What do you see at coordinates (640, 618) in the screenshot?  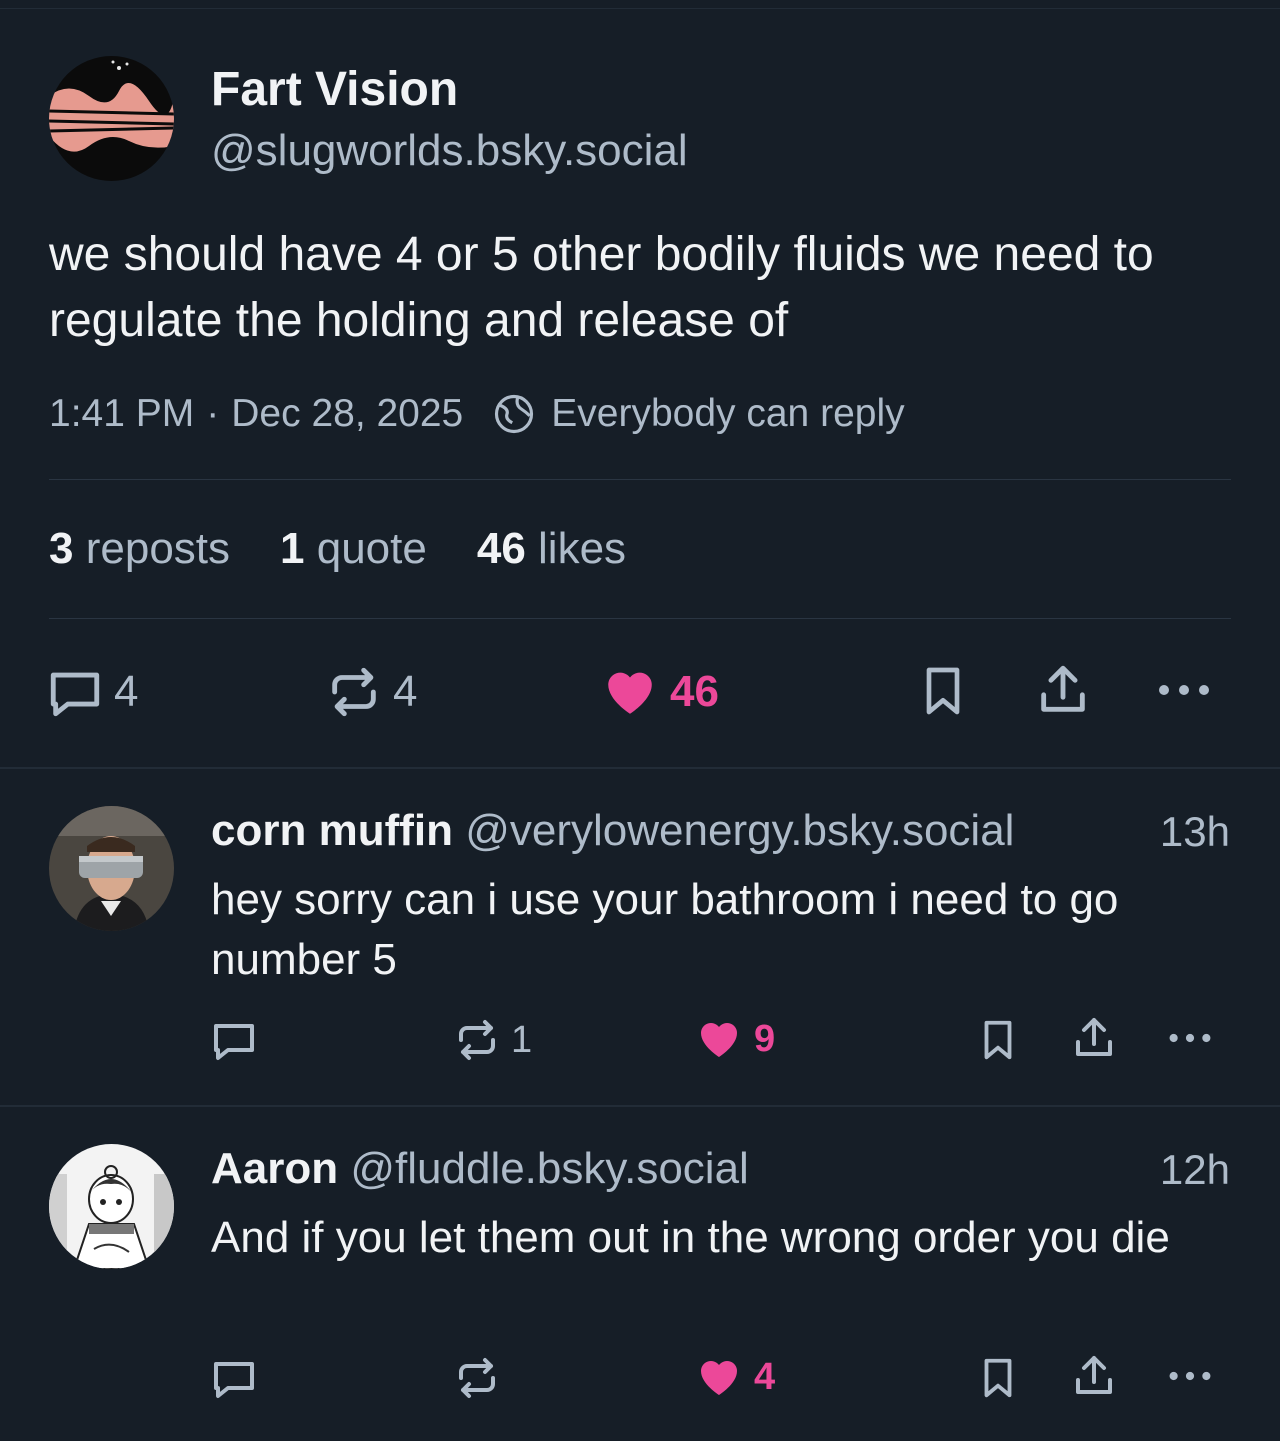 I see `stats-divider` at bounding box center [640, 618].